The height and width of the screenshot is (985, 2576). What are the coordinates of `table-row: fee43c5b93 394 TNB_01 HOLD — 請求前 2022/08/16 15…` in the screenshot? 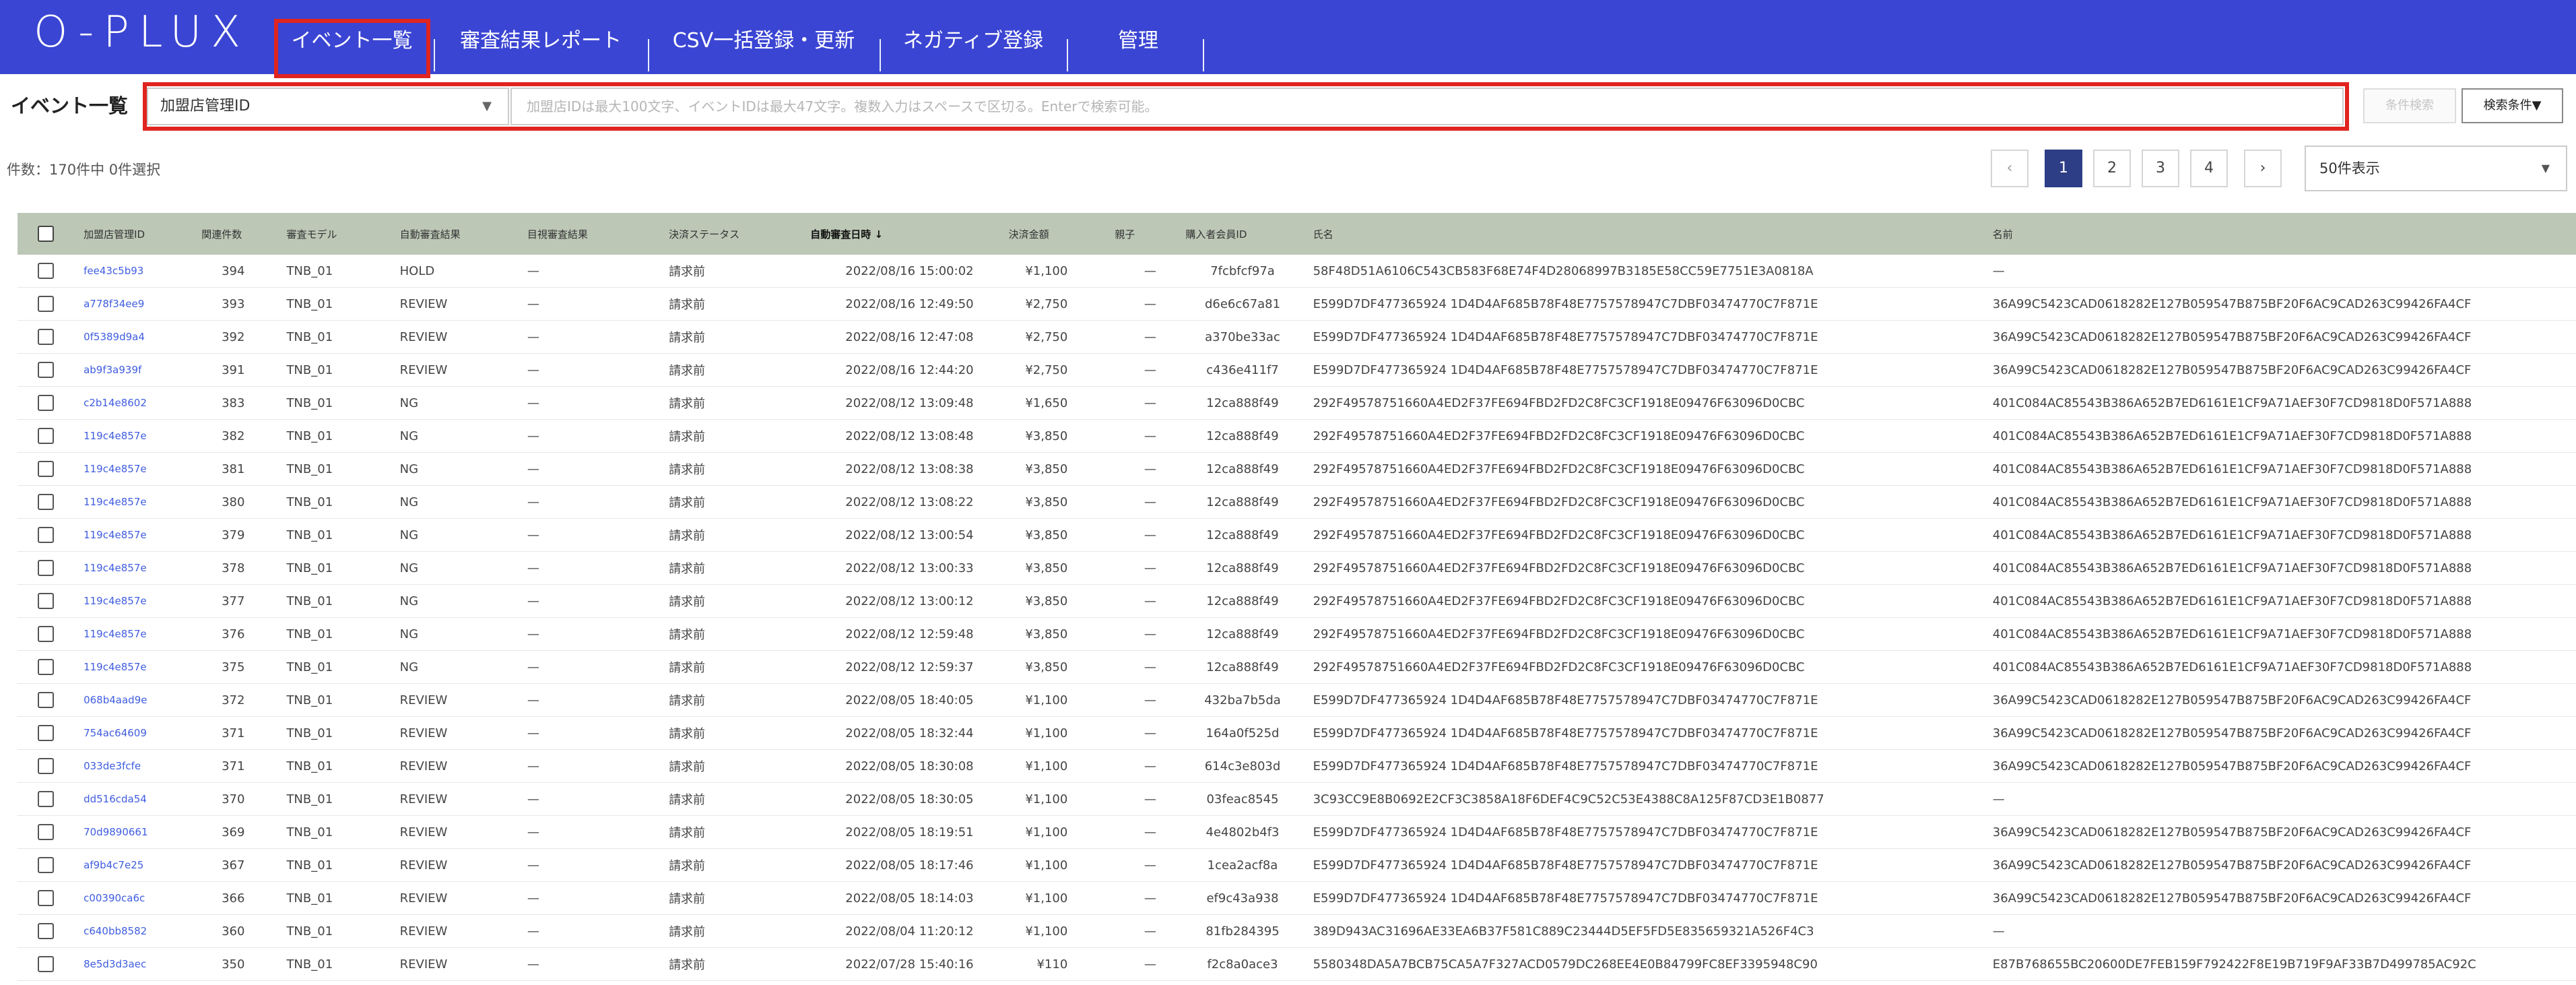 It's located at (1297, 271).